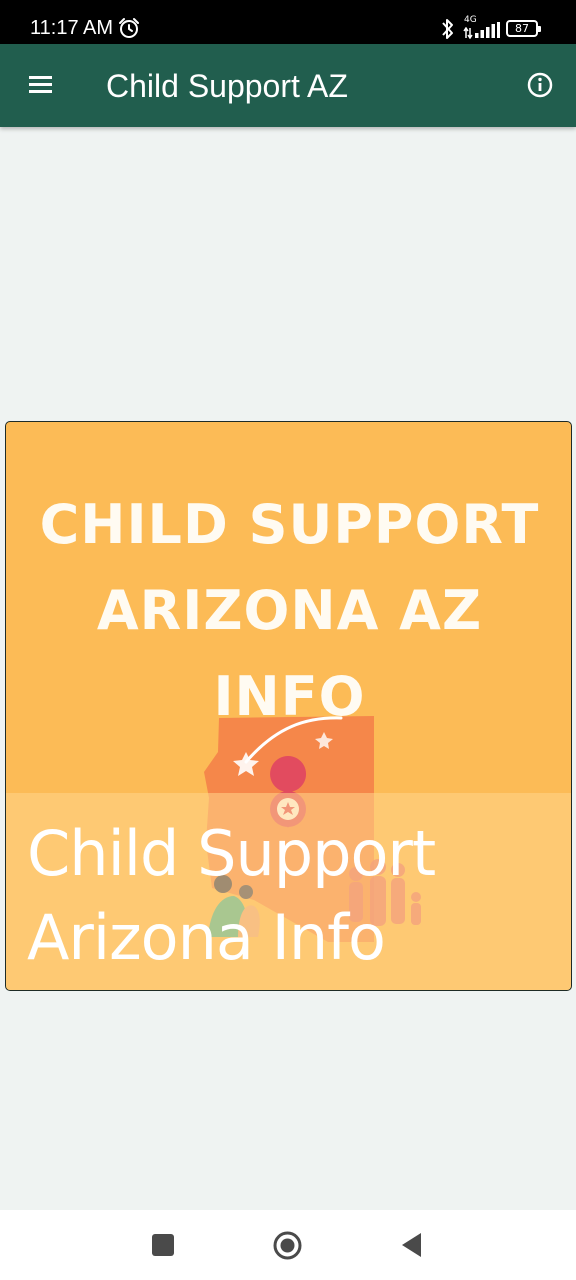 This screenshot has width=576, height=1280. I want to click on status-bar: 11:17 AM 4G 87, so click(288, 22).